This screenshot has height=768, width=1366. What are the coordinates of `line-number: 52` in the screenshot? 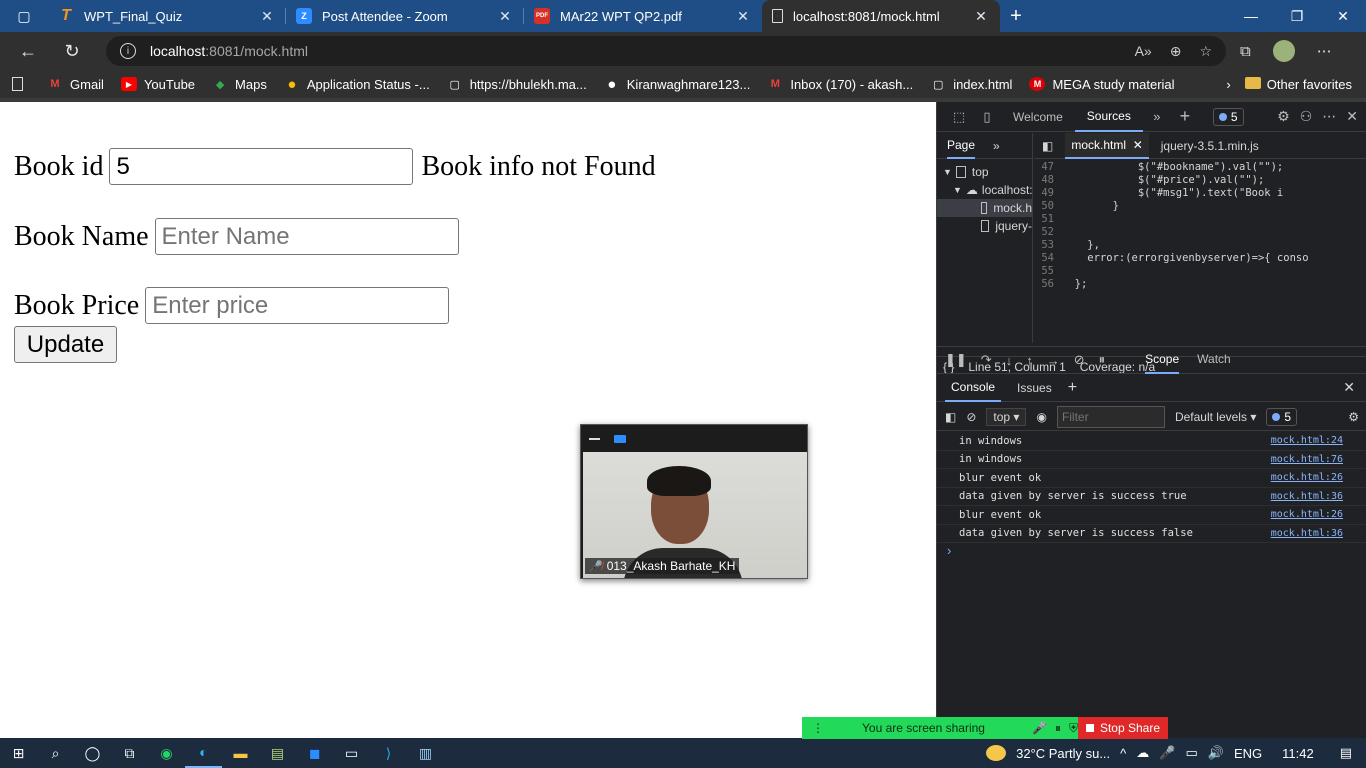 It's located at (1048, 232).